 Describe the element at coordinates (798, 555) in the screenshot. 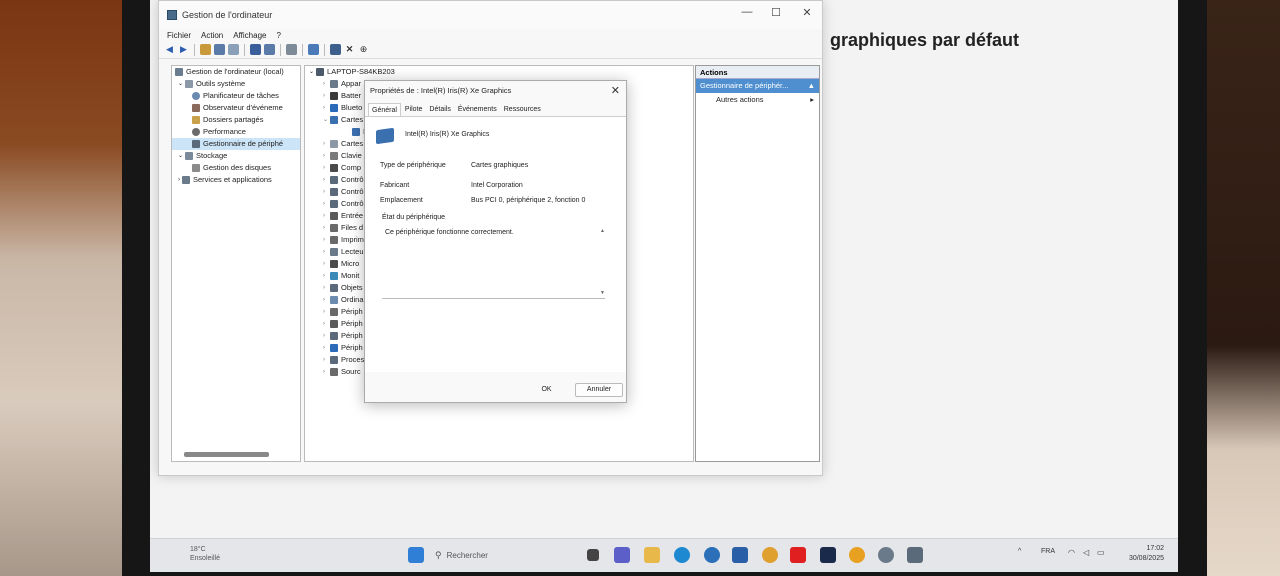

I see `youtube-icon` at that location.